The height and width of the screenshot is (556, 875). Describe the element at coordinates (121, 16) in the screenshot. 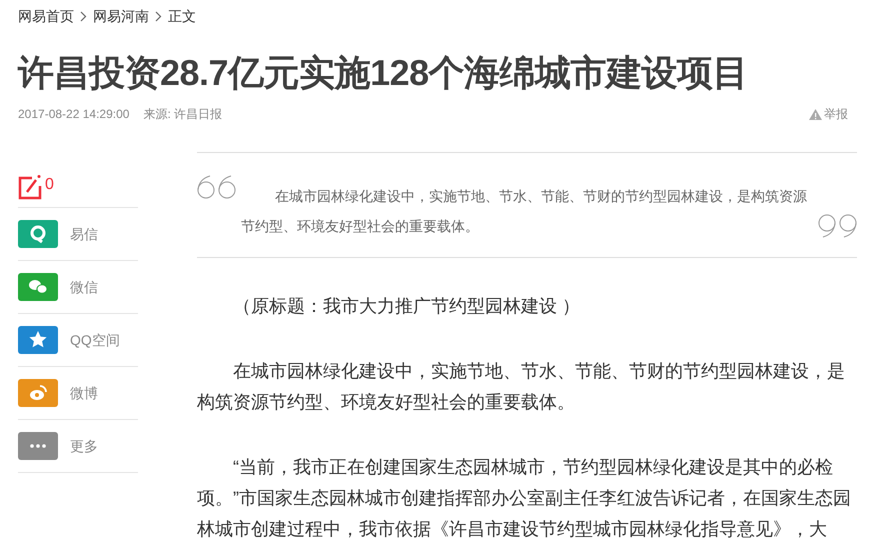

I see `breadcrumb-link: 网易河南` at that location.